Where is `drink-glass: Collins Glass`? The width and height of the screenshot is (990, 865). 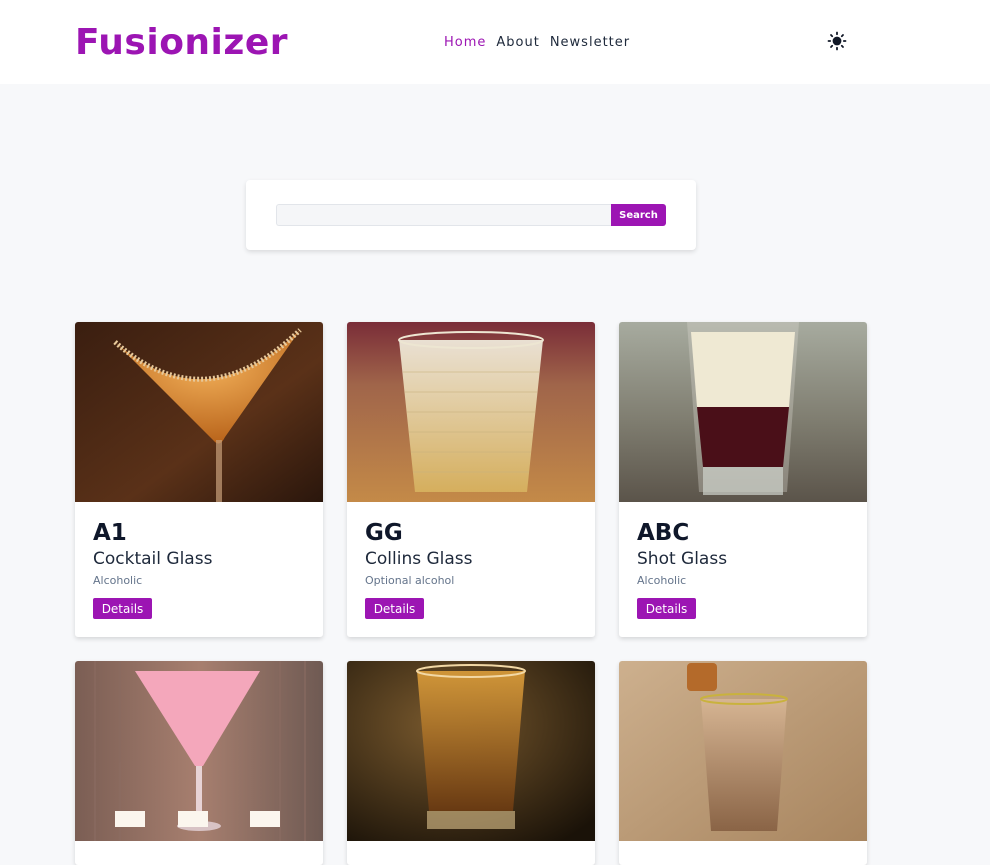
drink-glass: Collins Glass is located at coordinates (419, 559).